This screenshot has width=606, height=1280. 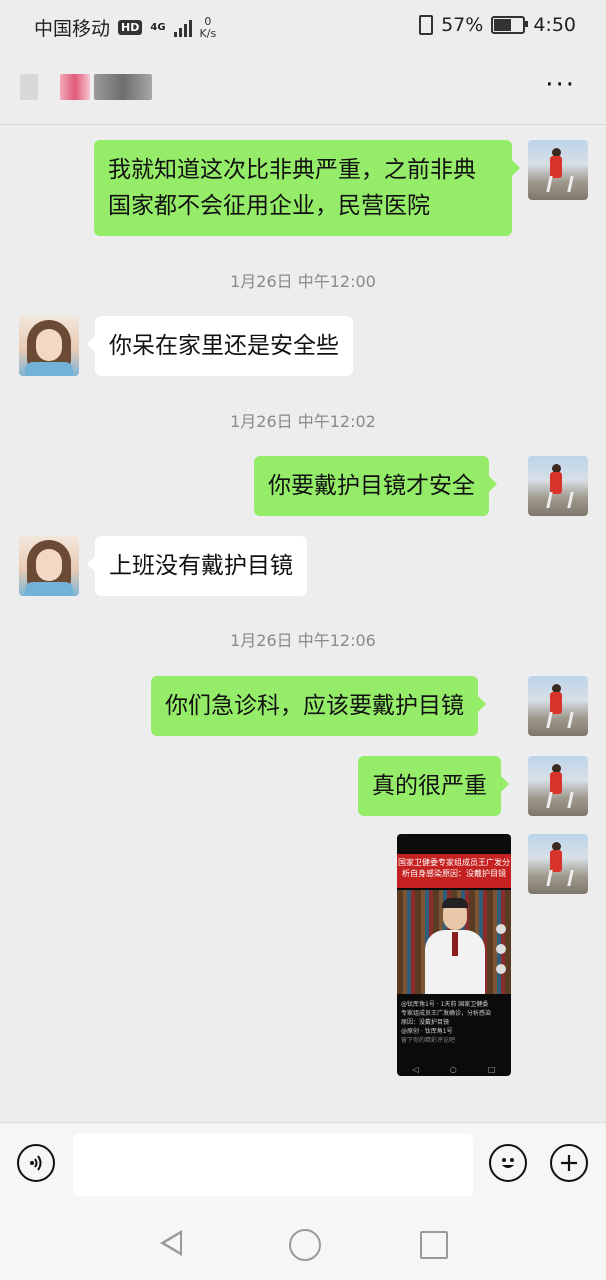 What do you see at coordinates (158, 27) in the screenshot?
I see `network-type: 4G` at bounding box center [158, 27].